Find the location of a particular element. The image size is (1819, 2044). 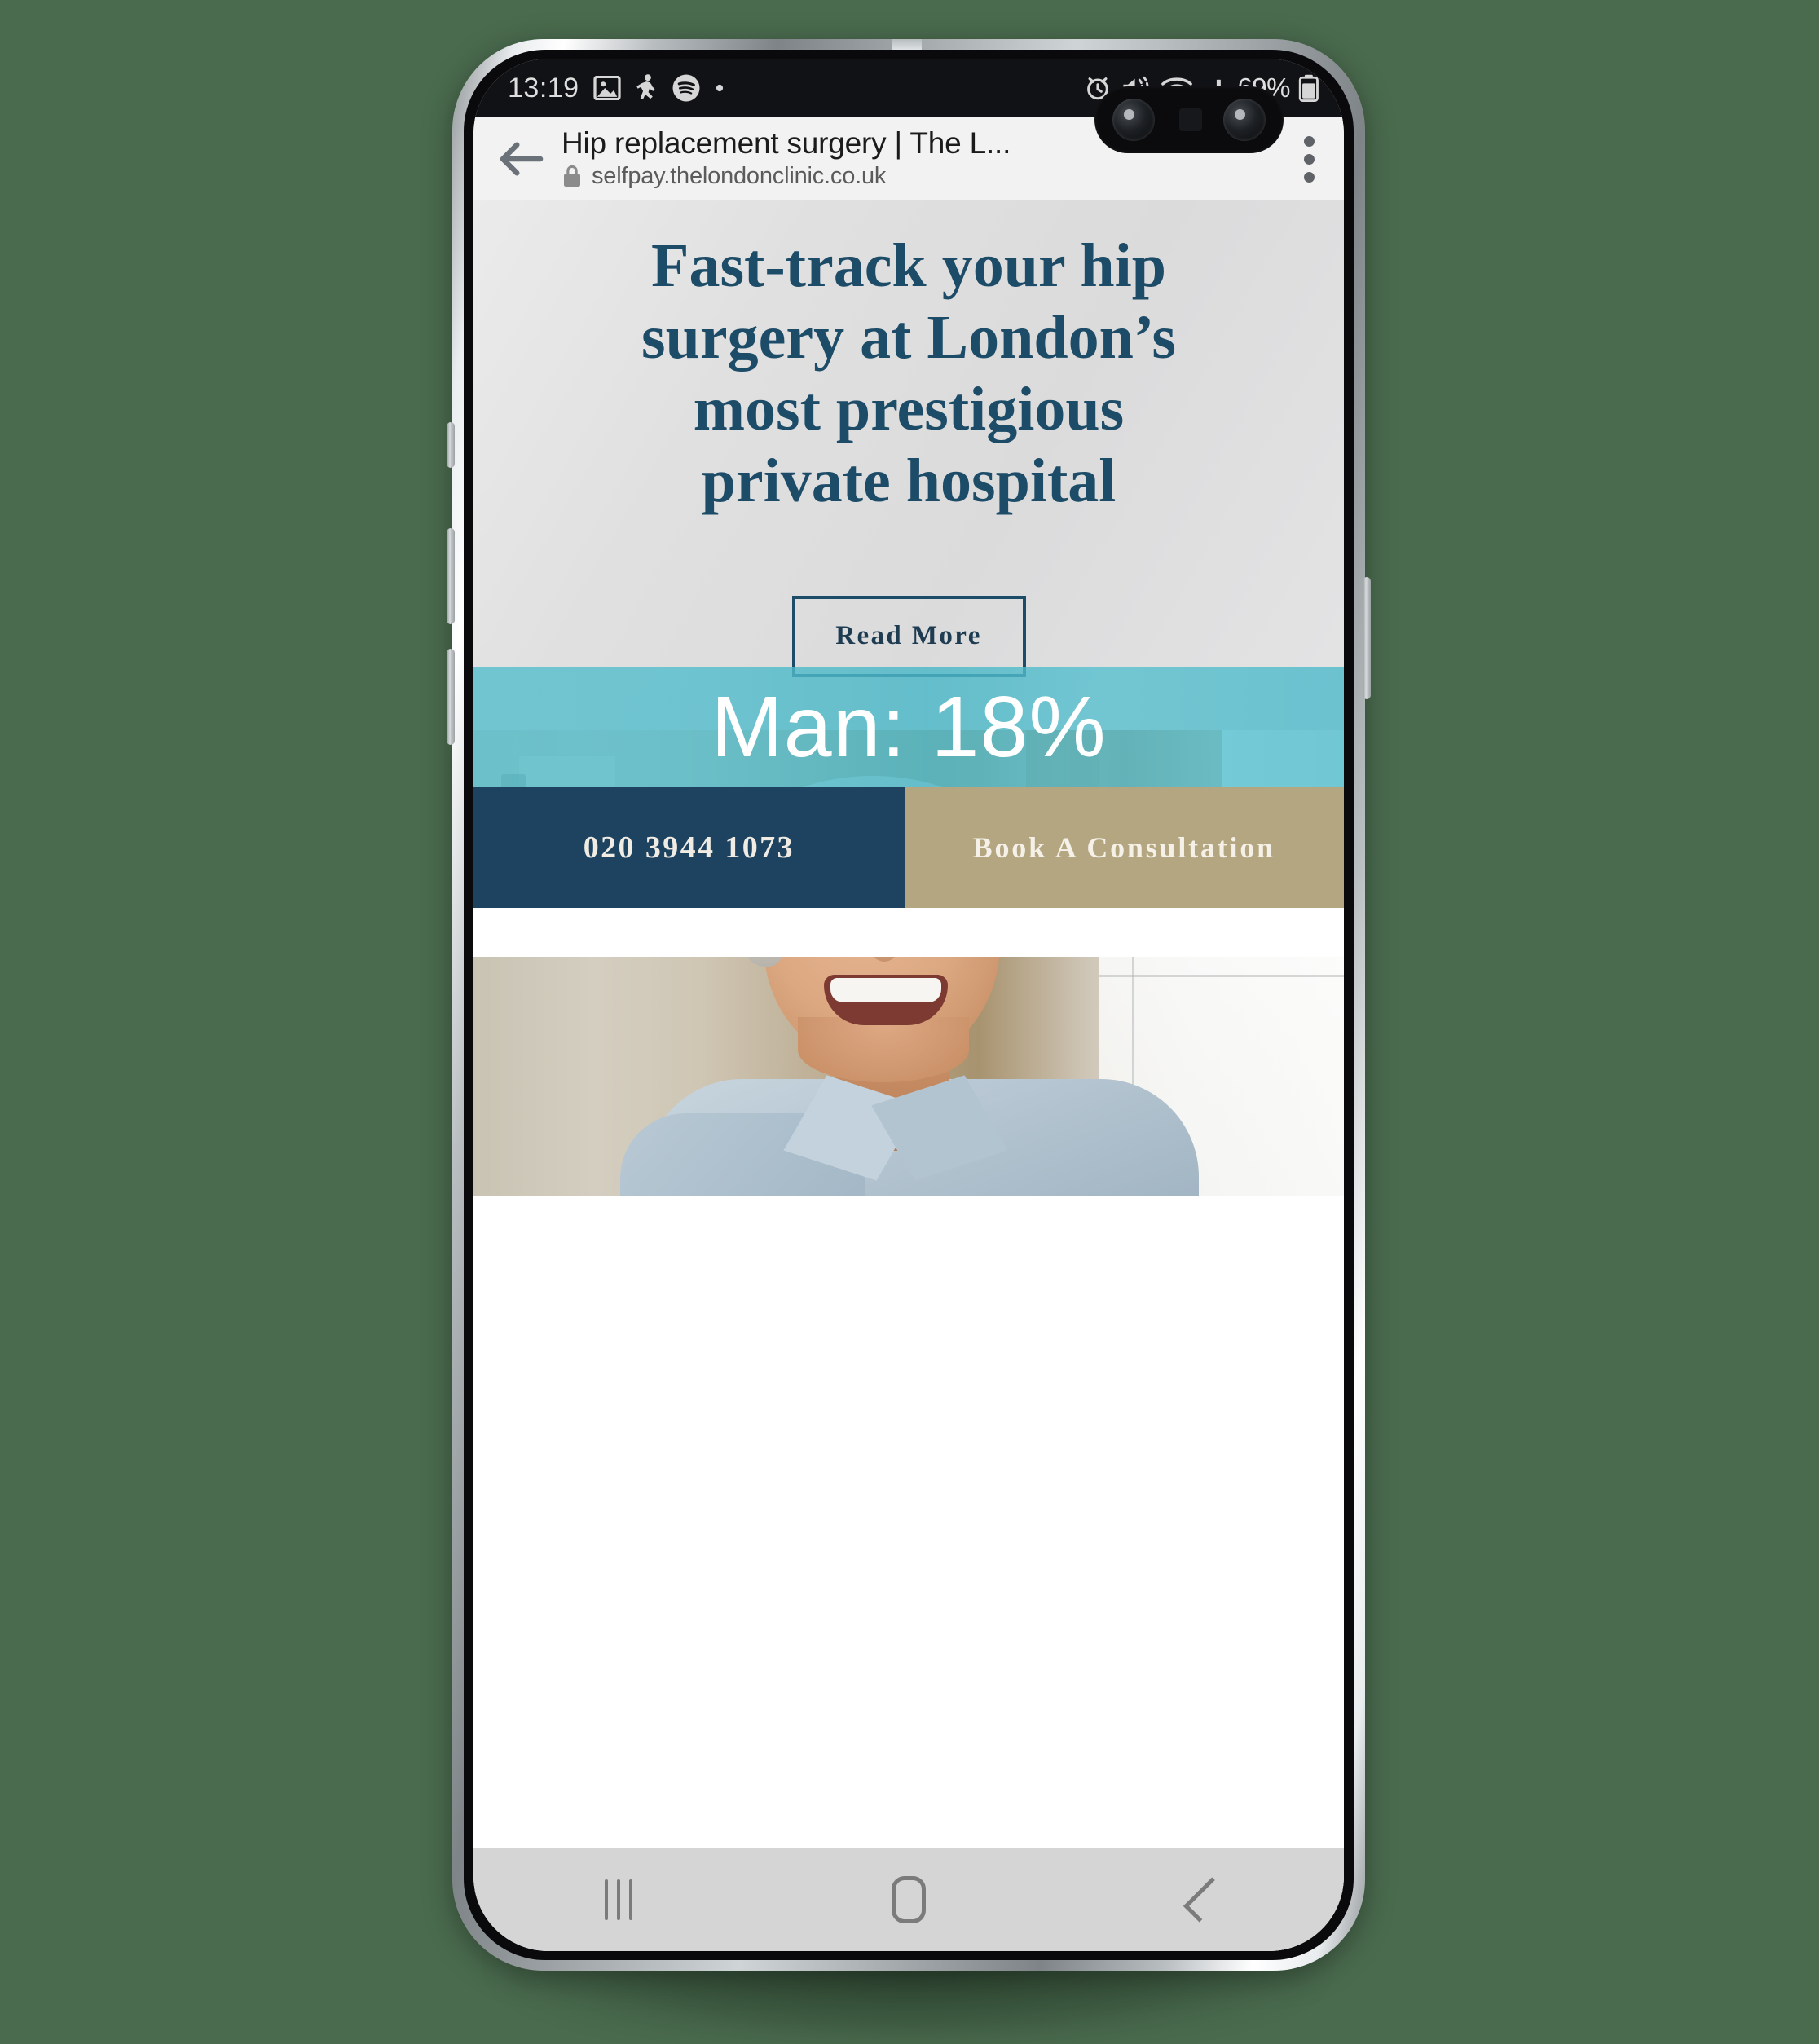

nav-home-button is located at coordinates (908, 1899).